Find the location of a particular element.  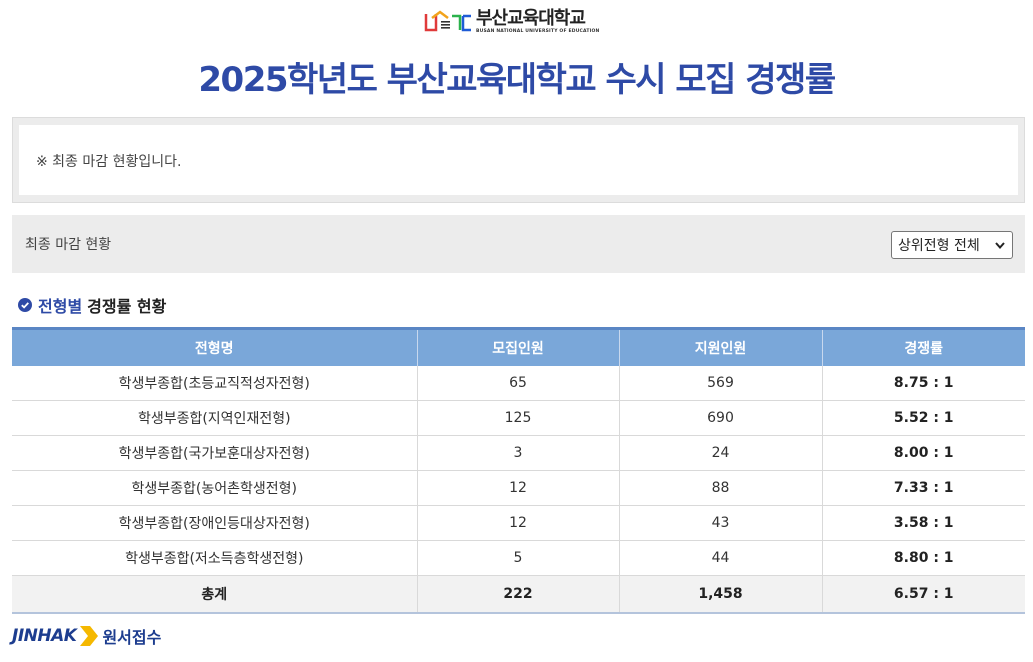

total-label: 총계 is located at coordinates (214, 594).